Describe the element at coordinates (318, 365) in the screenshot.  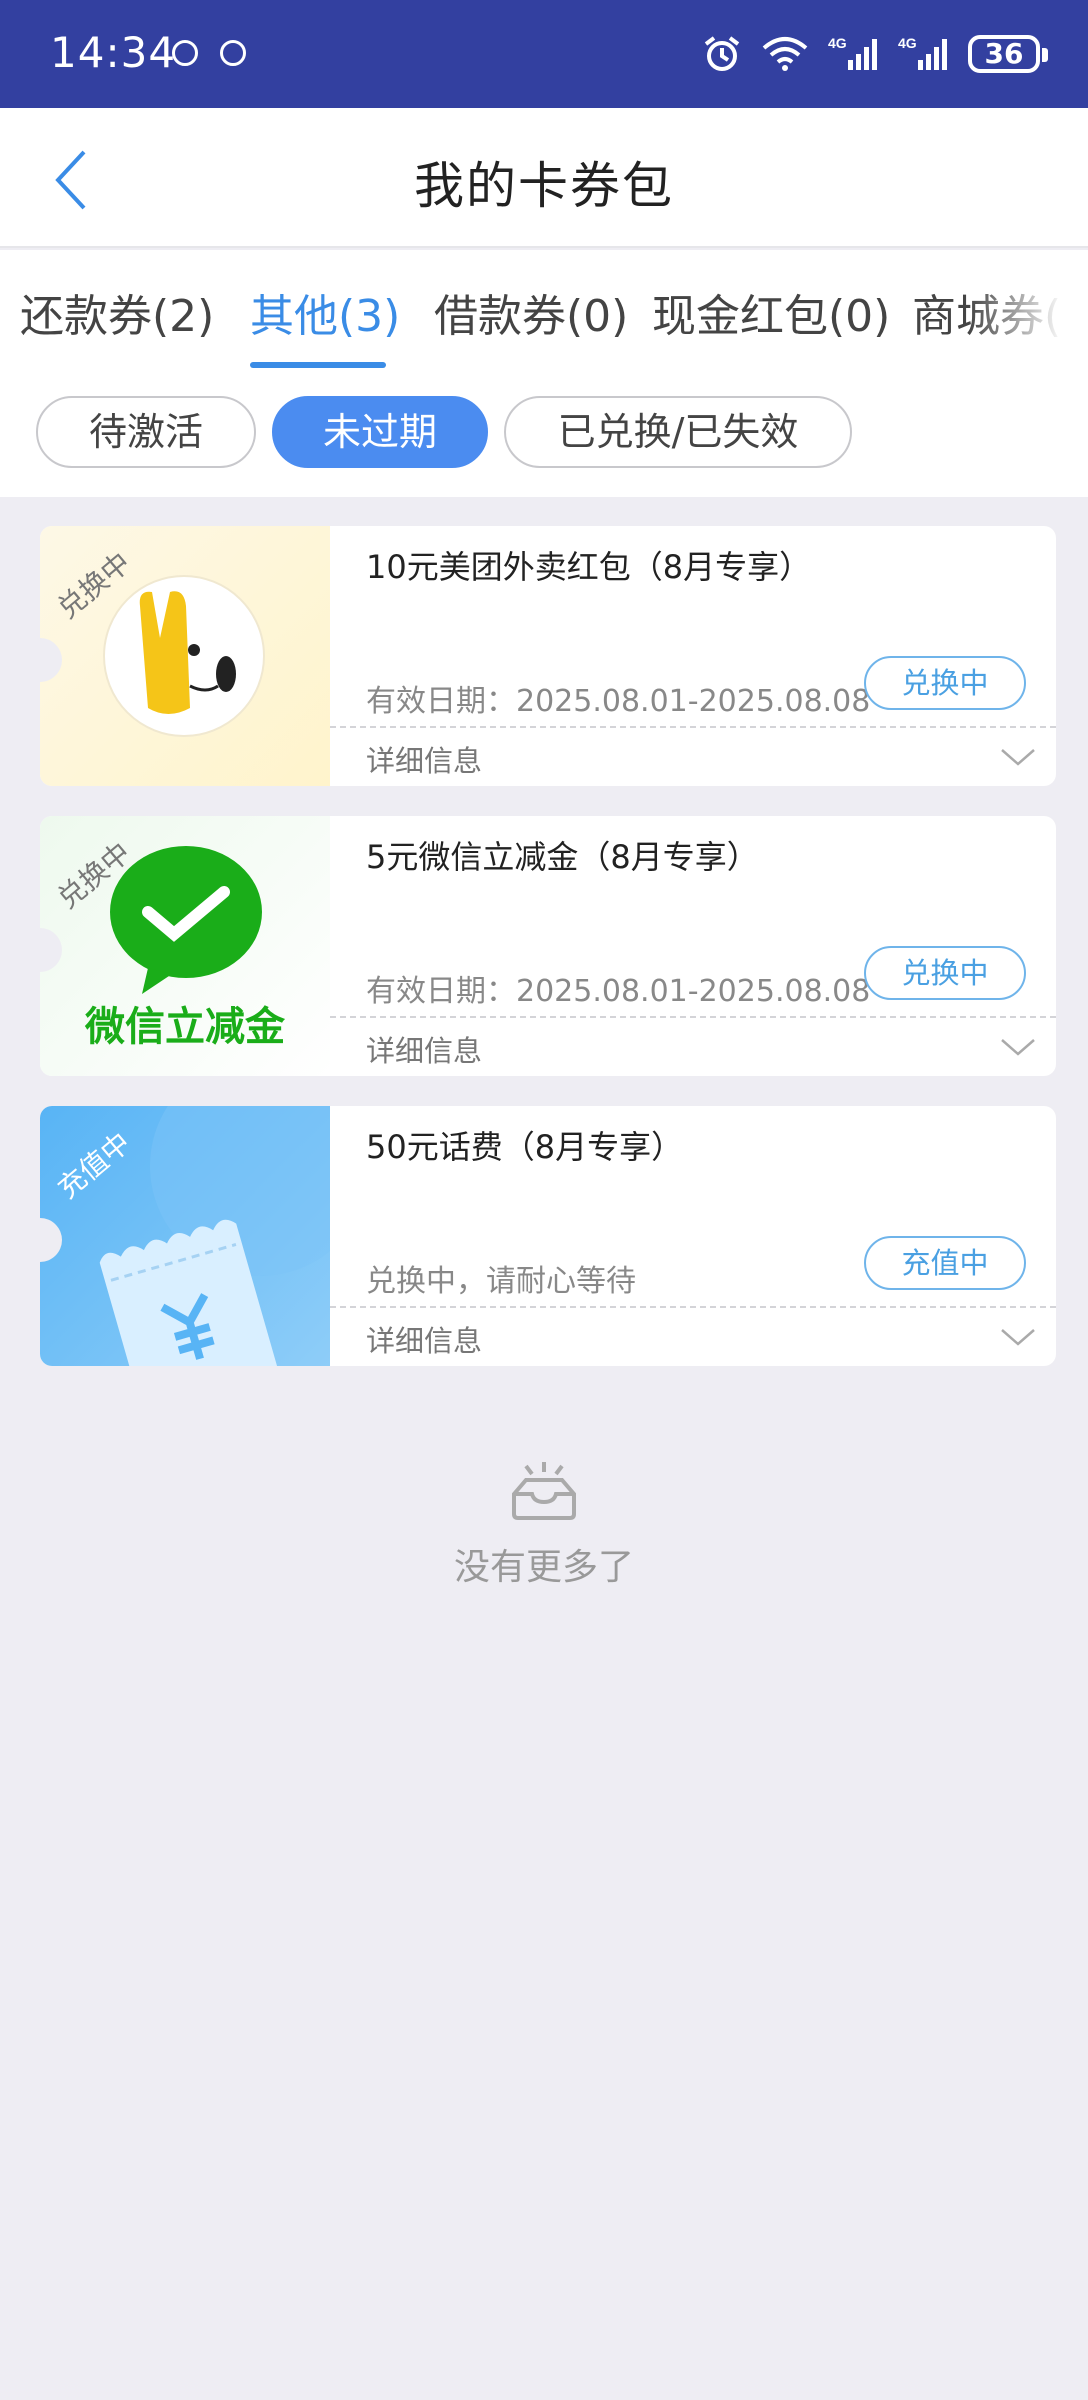
I see `tab-active-indicator` at that location.